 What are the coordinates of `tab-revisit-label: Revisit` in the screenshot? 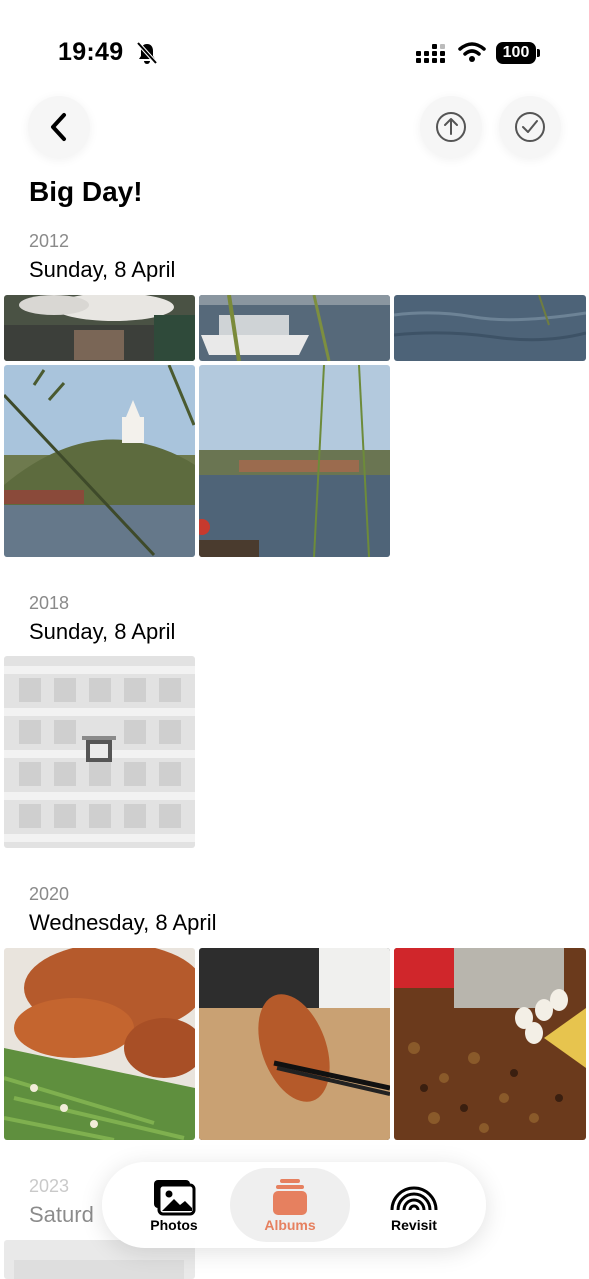 It's located at (414, 1225).